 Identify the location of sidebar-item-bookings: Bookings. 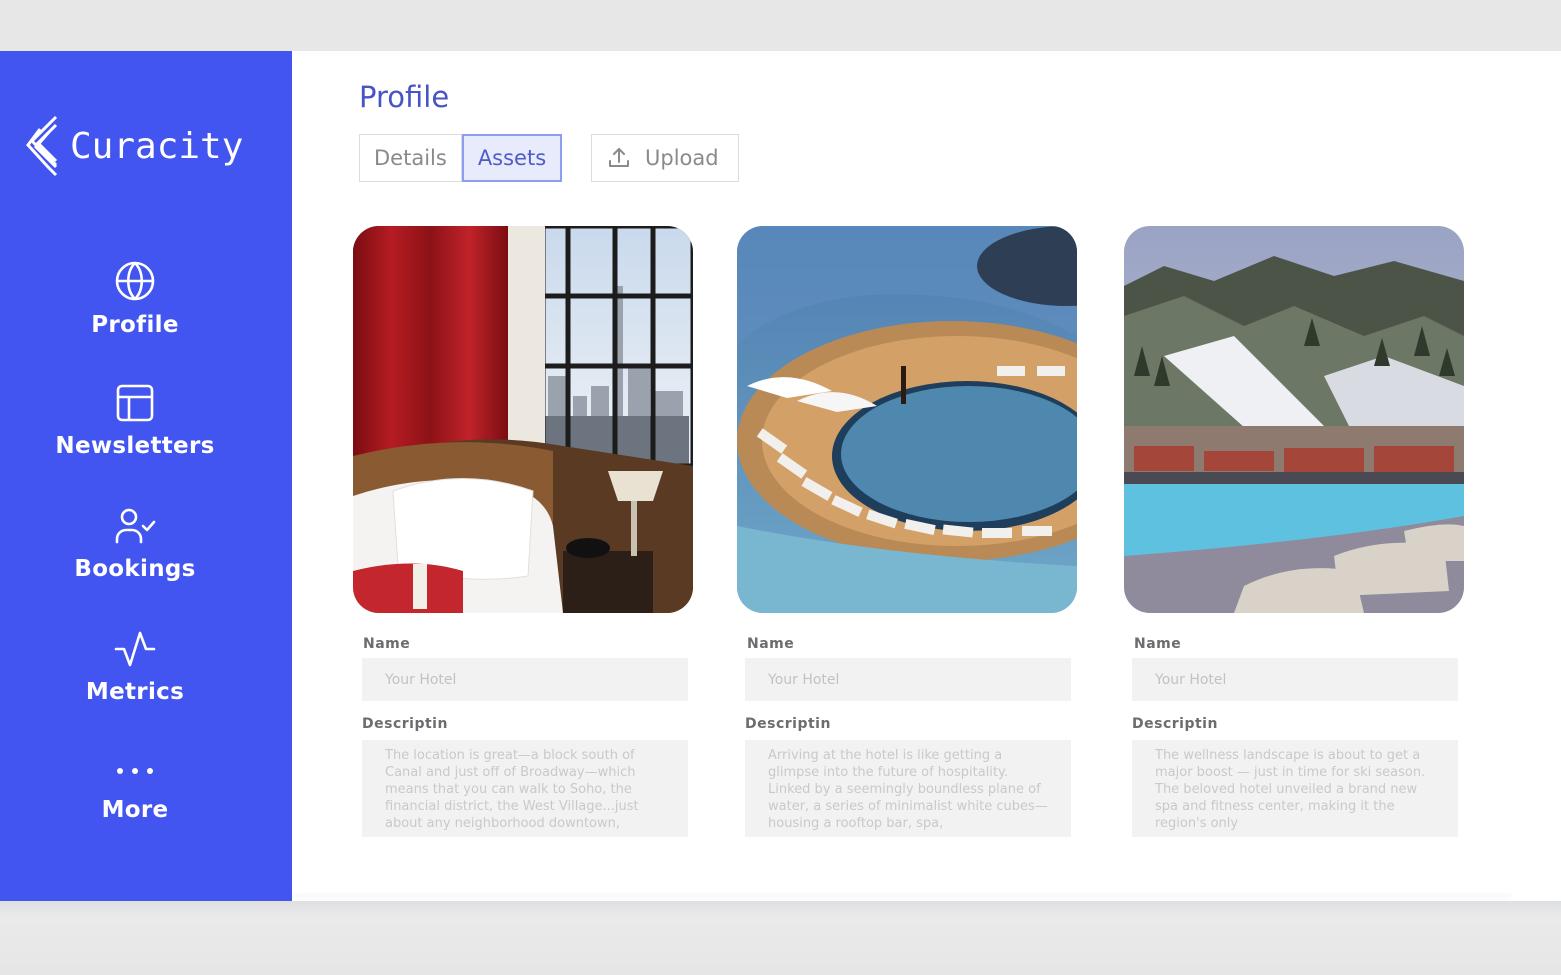
(135, 544).